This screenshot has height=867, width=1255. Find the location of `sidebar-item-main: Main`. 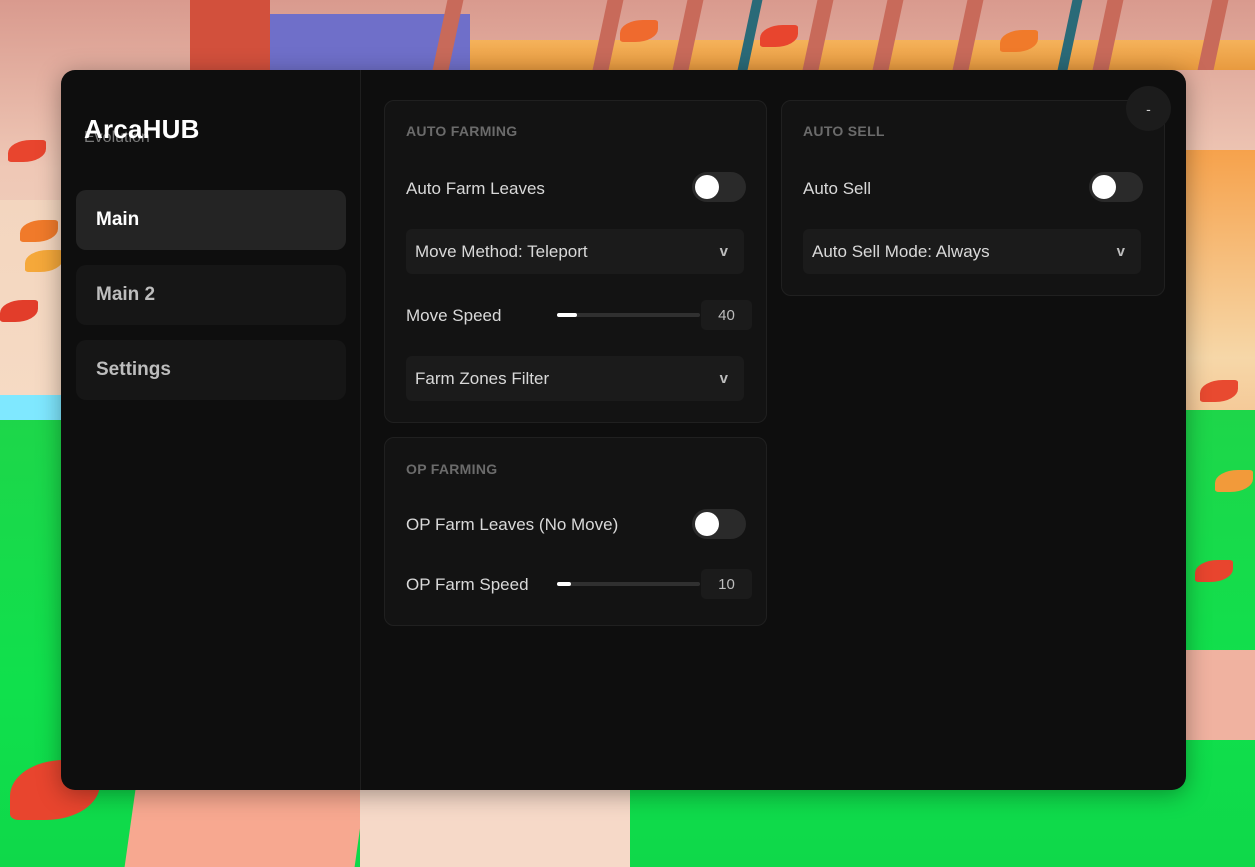

sidebar-item-main: Main is located at coordinates (211, 220).